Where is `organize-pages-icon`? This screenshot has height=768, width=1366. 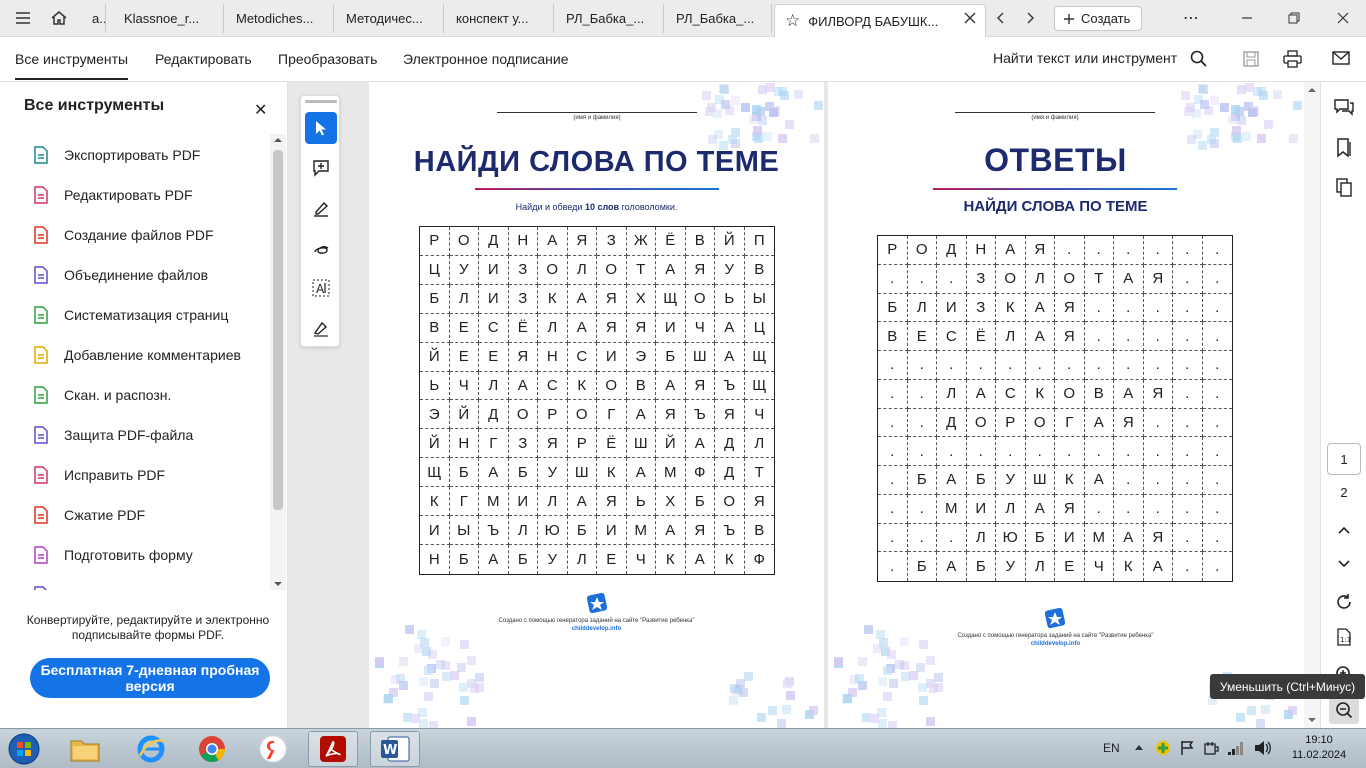 organize-pages-icon is located at coordinates (41, 315).